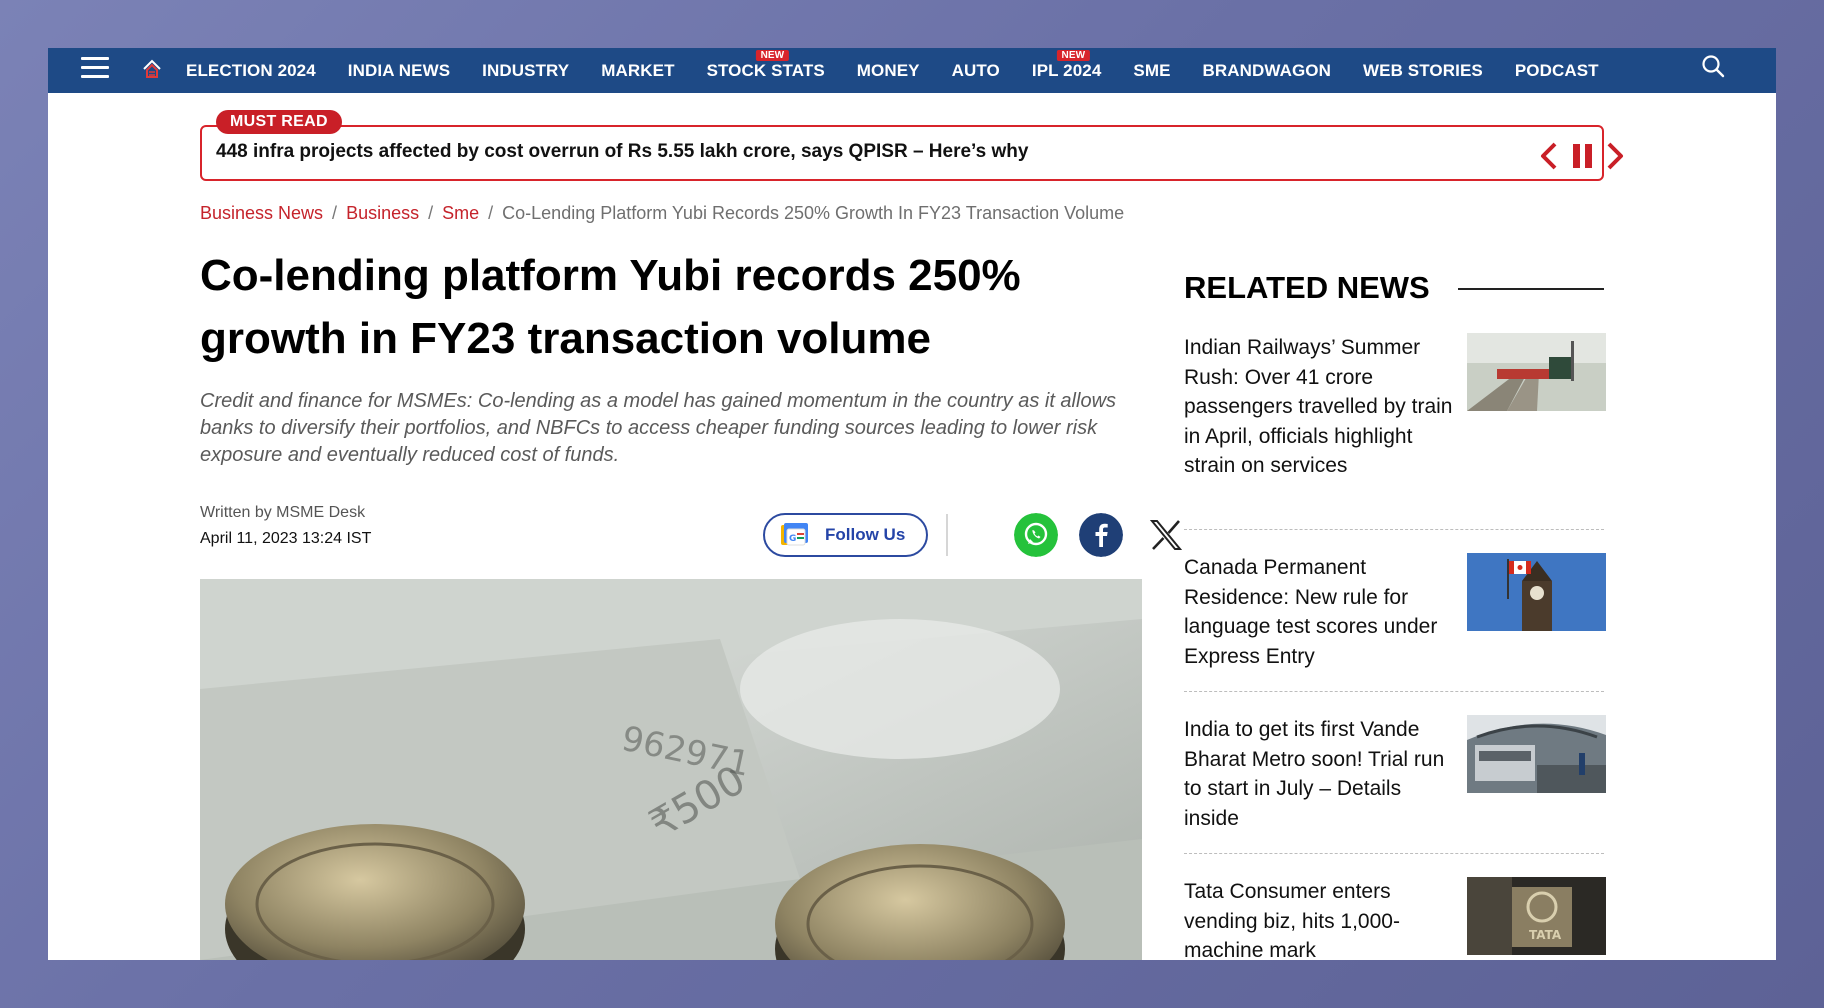 The width and height of the screenshot is (1824, 1008). What do you see at coordinates (1101, 535) in the screenshot?
I see `facebook-icon` at bounding box center [1101, 535].